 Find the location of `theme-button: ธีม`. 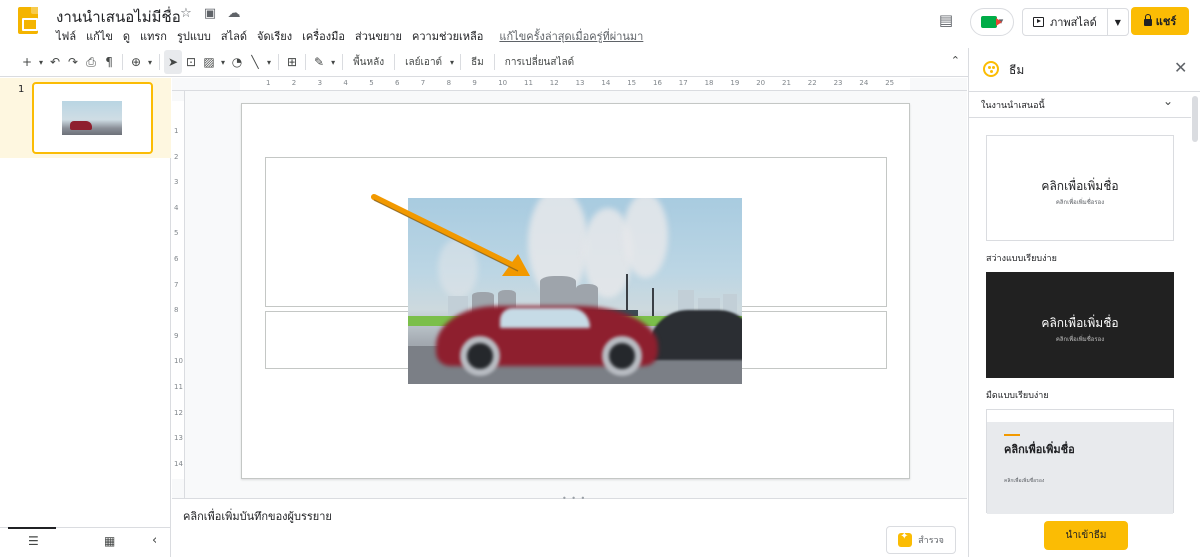

theme-button: ธีม is located at coordinates (477, 62).